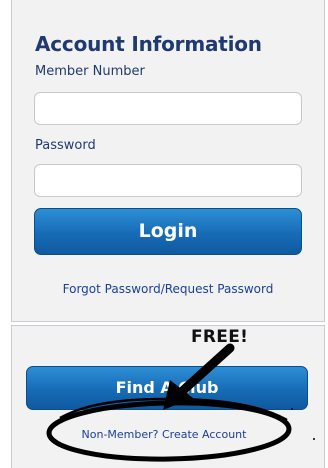 Image resolution: width=328 pixels, height=468 pixels. Describe the element at coordinates (90, 71) in the screenshot. I see `member-number-label: Member Number` at that location.